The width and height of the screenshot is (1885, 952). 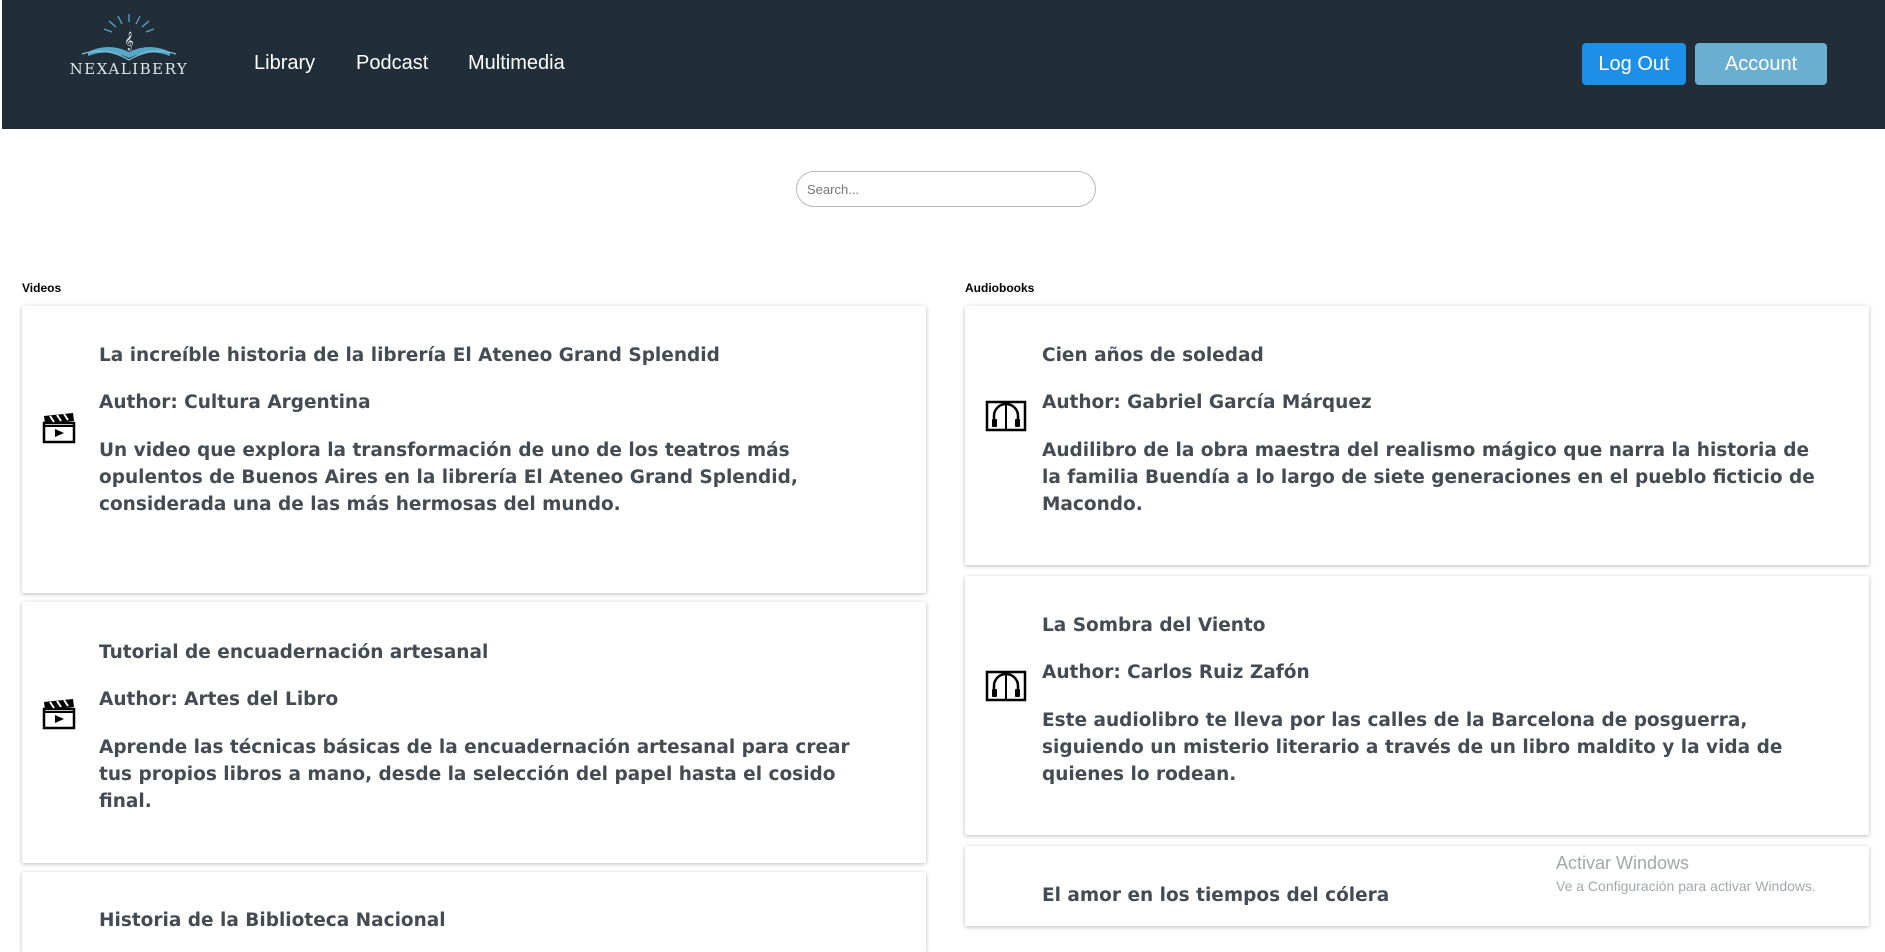 What do you see at coordinates (219, 699) in the screenshot?
I see `card-author: Author: Artes del Libro` at bounding box center [219, 699].